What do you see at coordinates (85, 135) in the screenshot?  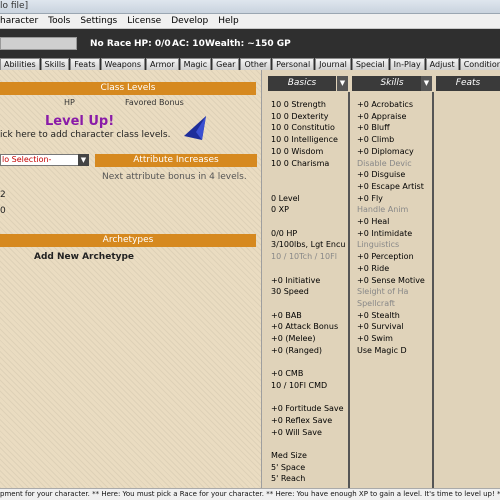 I see `add-class-hint: ick here to add character class levels.` at bounding box center [85, 135].